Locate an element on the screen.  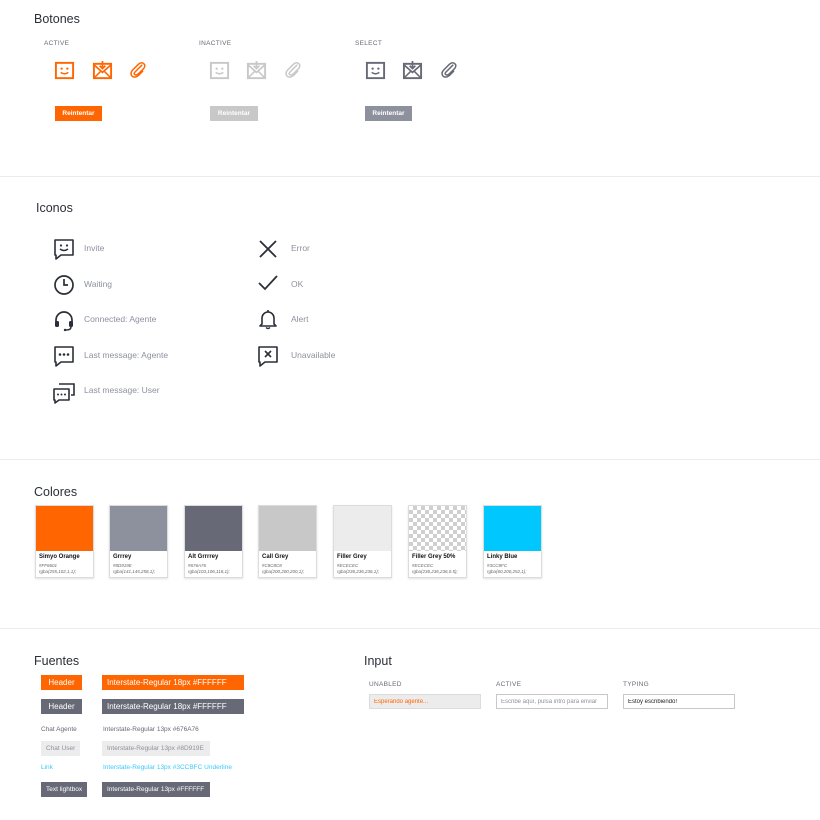
swatch-name: Filler Grey is located at coordinates (352, 557).